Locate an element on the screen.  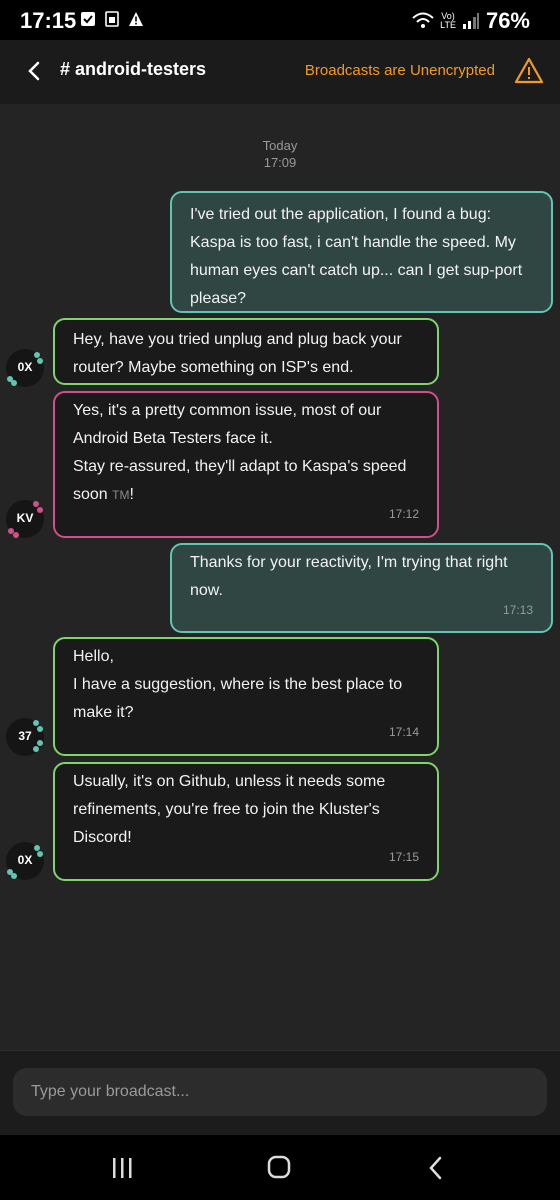
date-separator: Today 17:09 is located at coordinates (280, 154).